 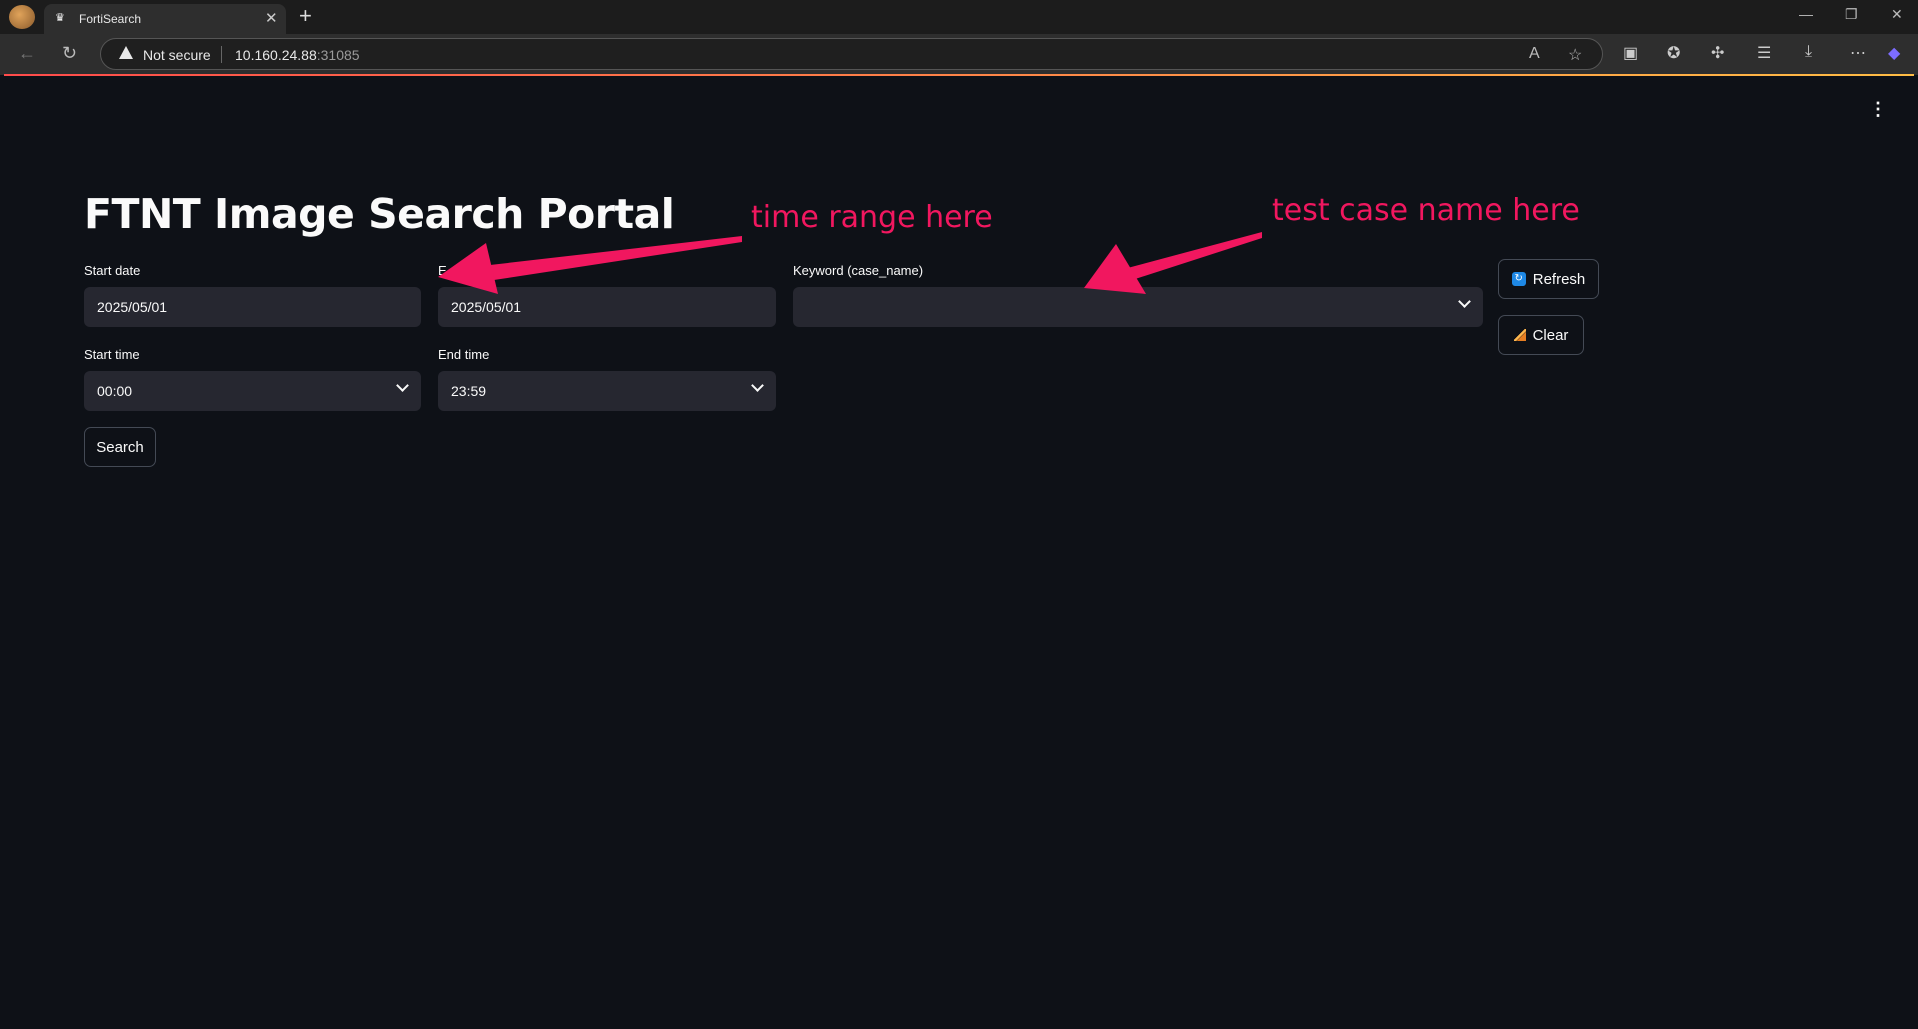 I want to click on new-tab-icon: +, so click(x=305, y=16).